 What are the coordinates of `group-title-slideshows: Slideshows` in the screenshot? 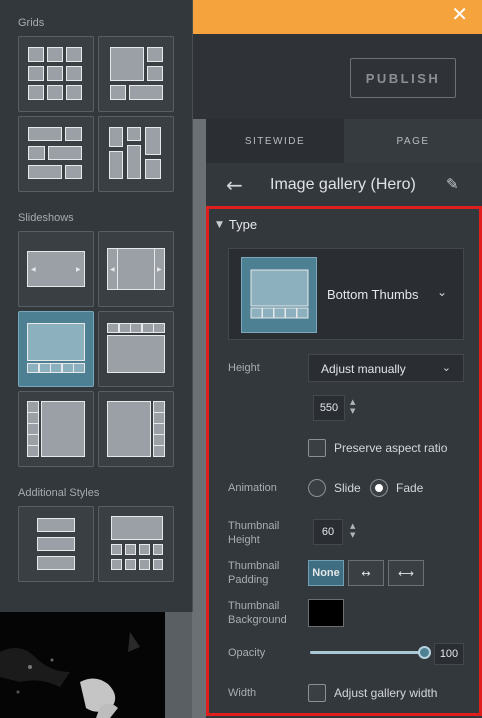 It's located at (46, 218).